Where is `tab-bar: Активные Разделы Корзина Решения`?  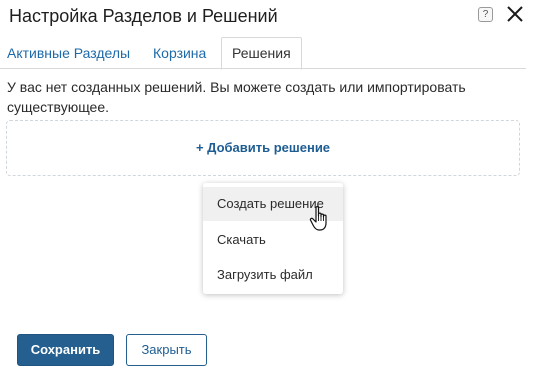 tab-bar: Активные Разделы Корзина Решения is located at coordinates (263, 53).